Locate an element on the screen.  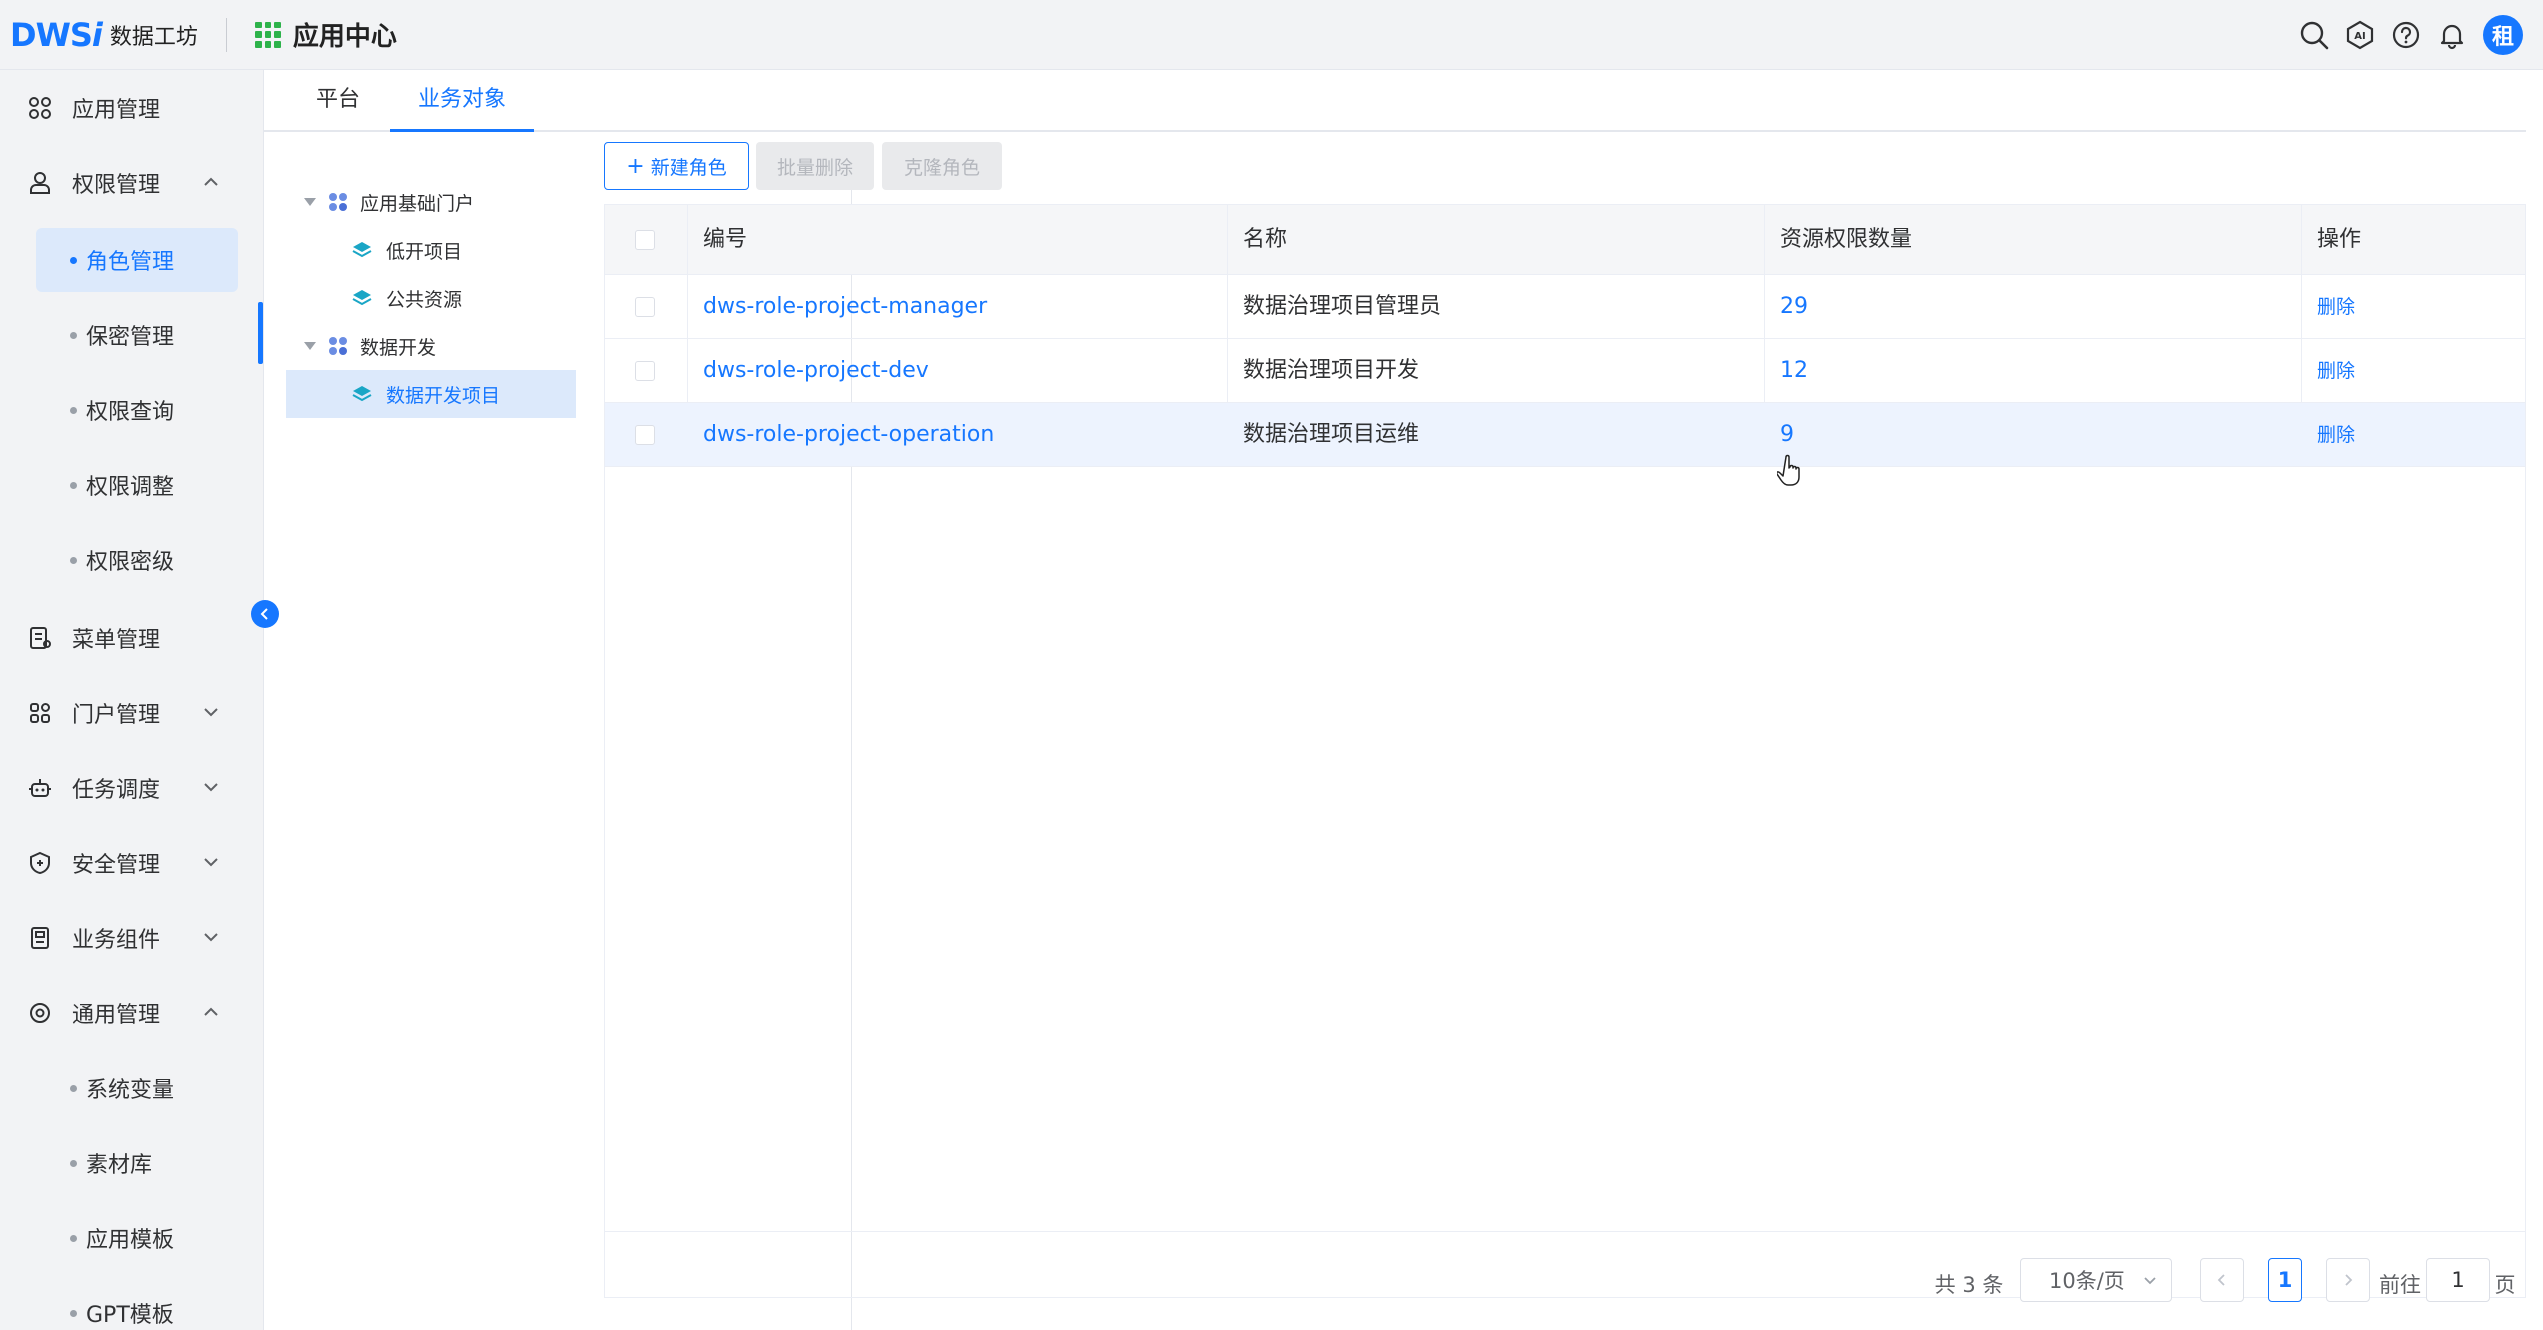
sidebar-item-label: 权限调整 is located at coordinates (130, 487).